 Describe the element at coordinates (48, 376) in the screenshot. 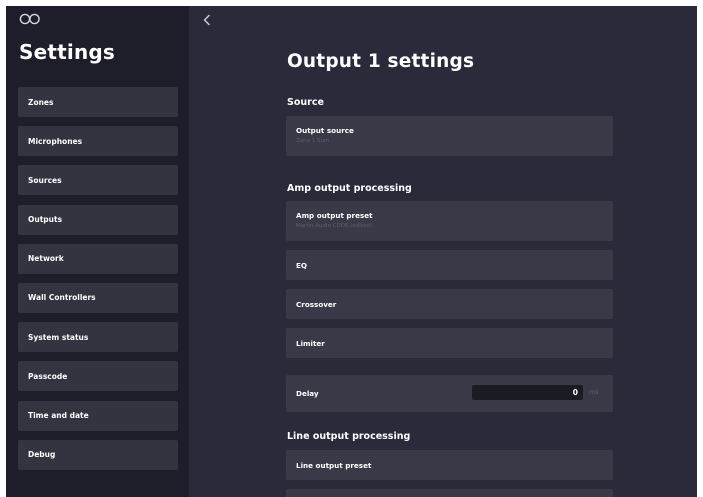

I see `sidebar-item-label: Passcode` at that location.